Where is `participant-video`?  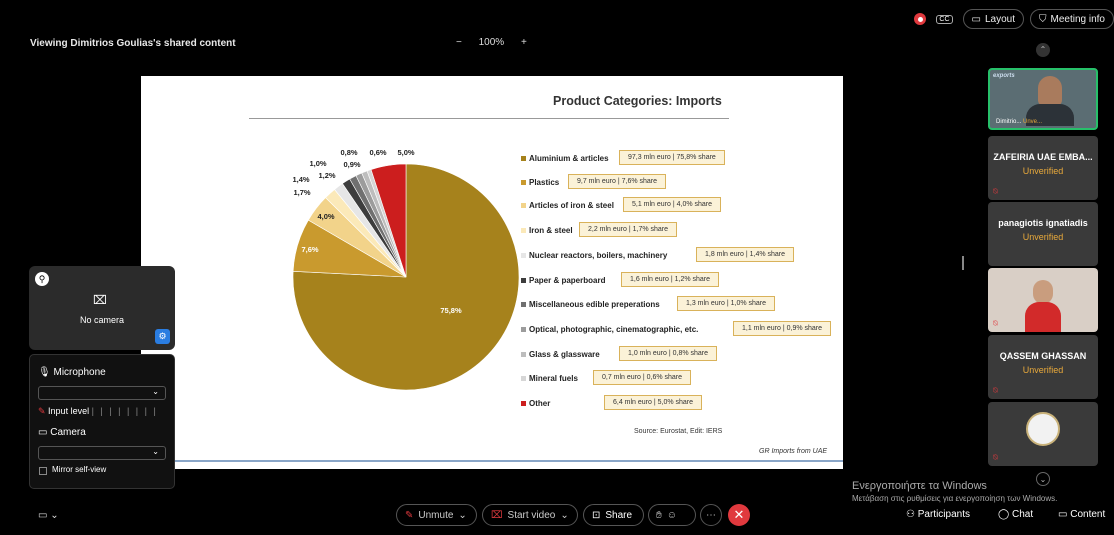
participant-video is located at coordinates (1043, 292).